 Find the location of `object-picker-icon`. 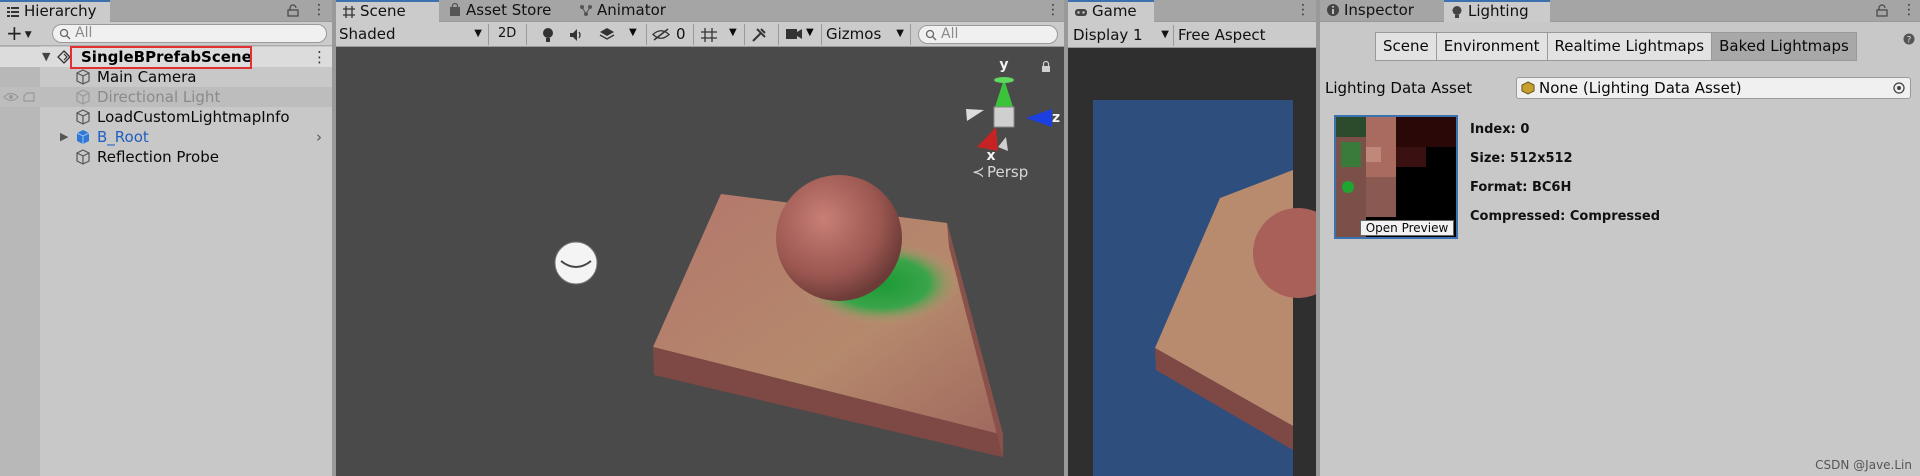

object-picker-icon is located at coordinates (1899, 88).